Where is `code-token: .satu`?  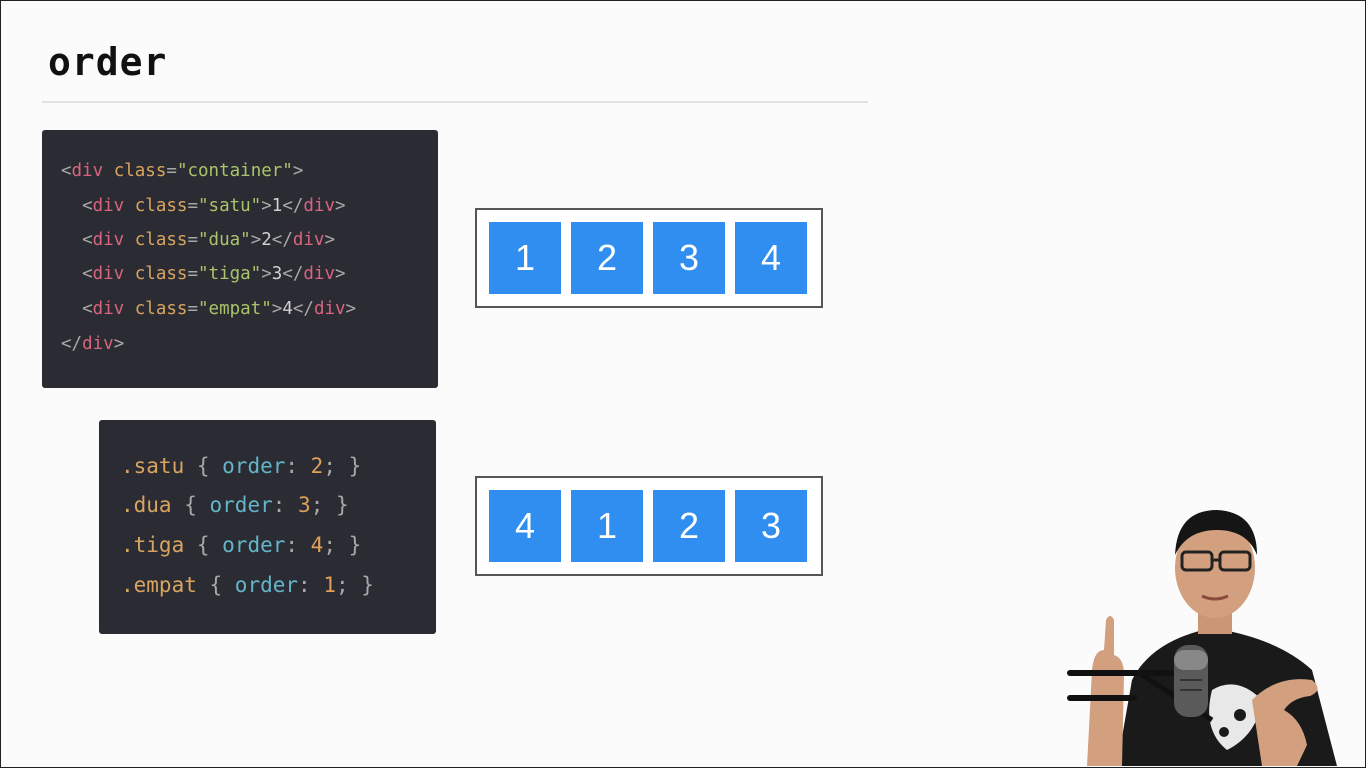
code-token: .satu is located at coordinates (153, 466).